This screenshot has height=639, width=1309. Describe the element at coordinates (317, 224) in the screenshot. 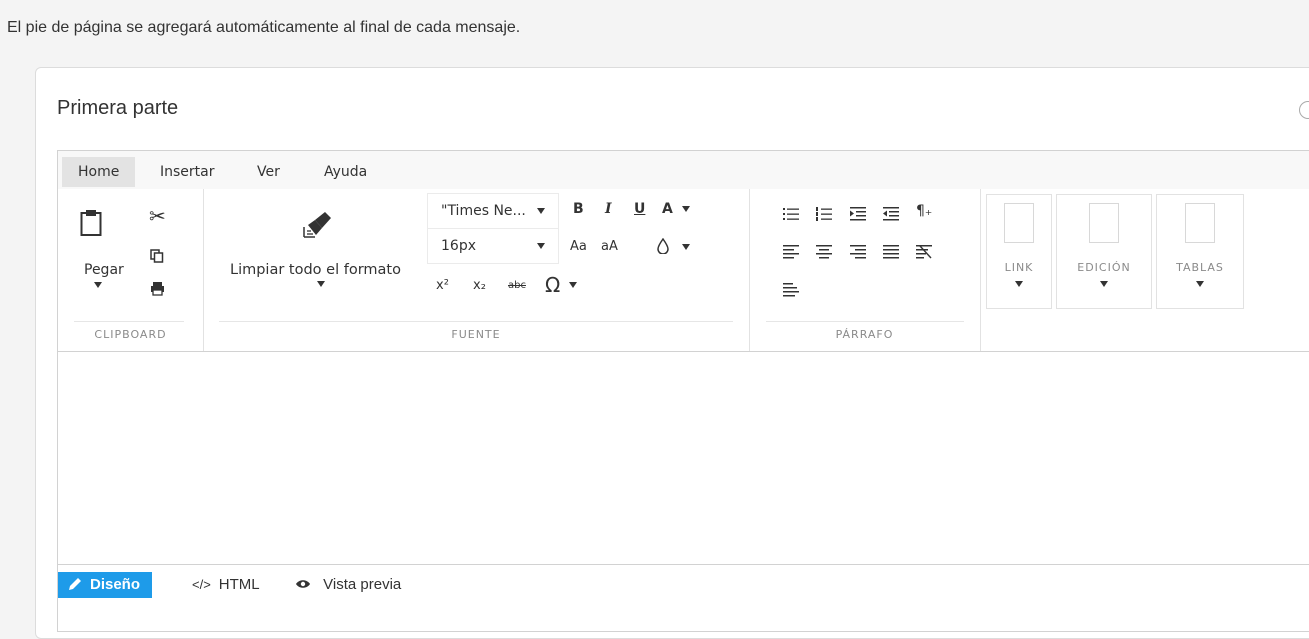

I see `clear-format-icon` at that location.